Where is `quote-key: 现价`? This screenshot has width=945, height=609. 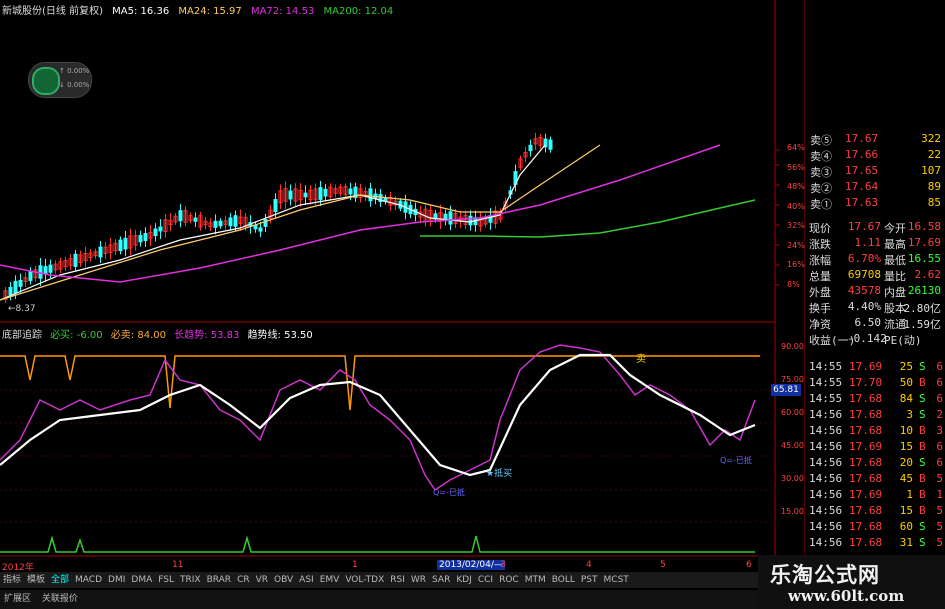 quote-key: 现价 is located at coordinates (820, 228).